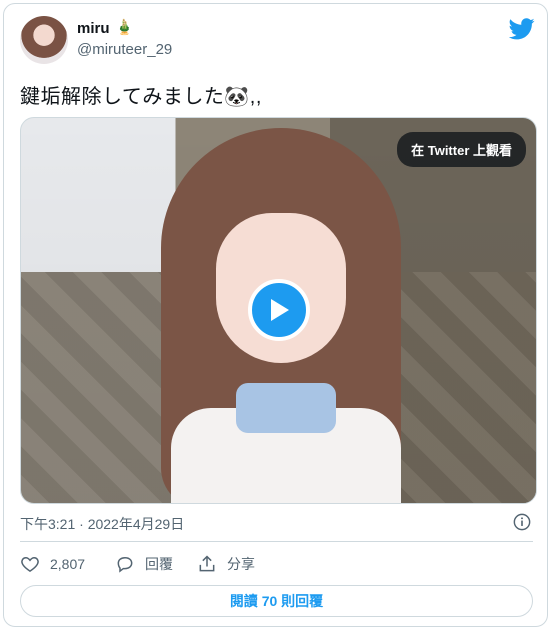 The height and width of the screenshot is (633, 553). Describe the element at coordinates (159, 564) in the screenshot. I see `reply-label: 回覆` at that location.